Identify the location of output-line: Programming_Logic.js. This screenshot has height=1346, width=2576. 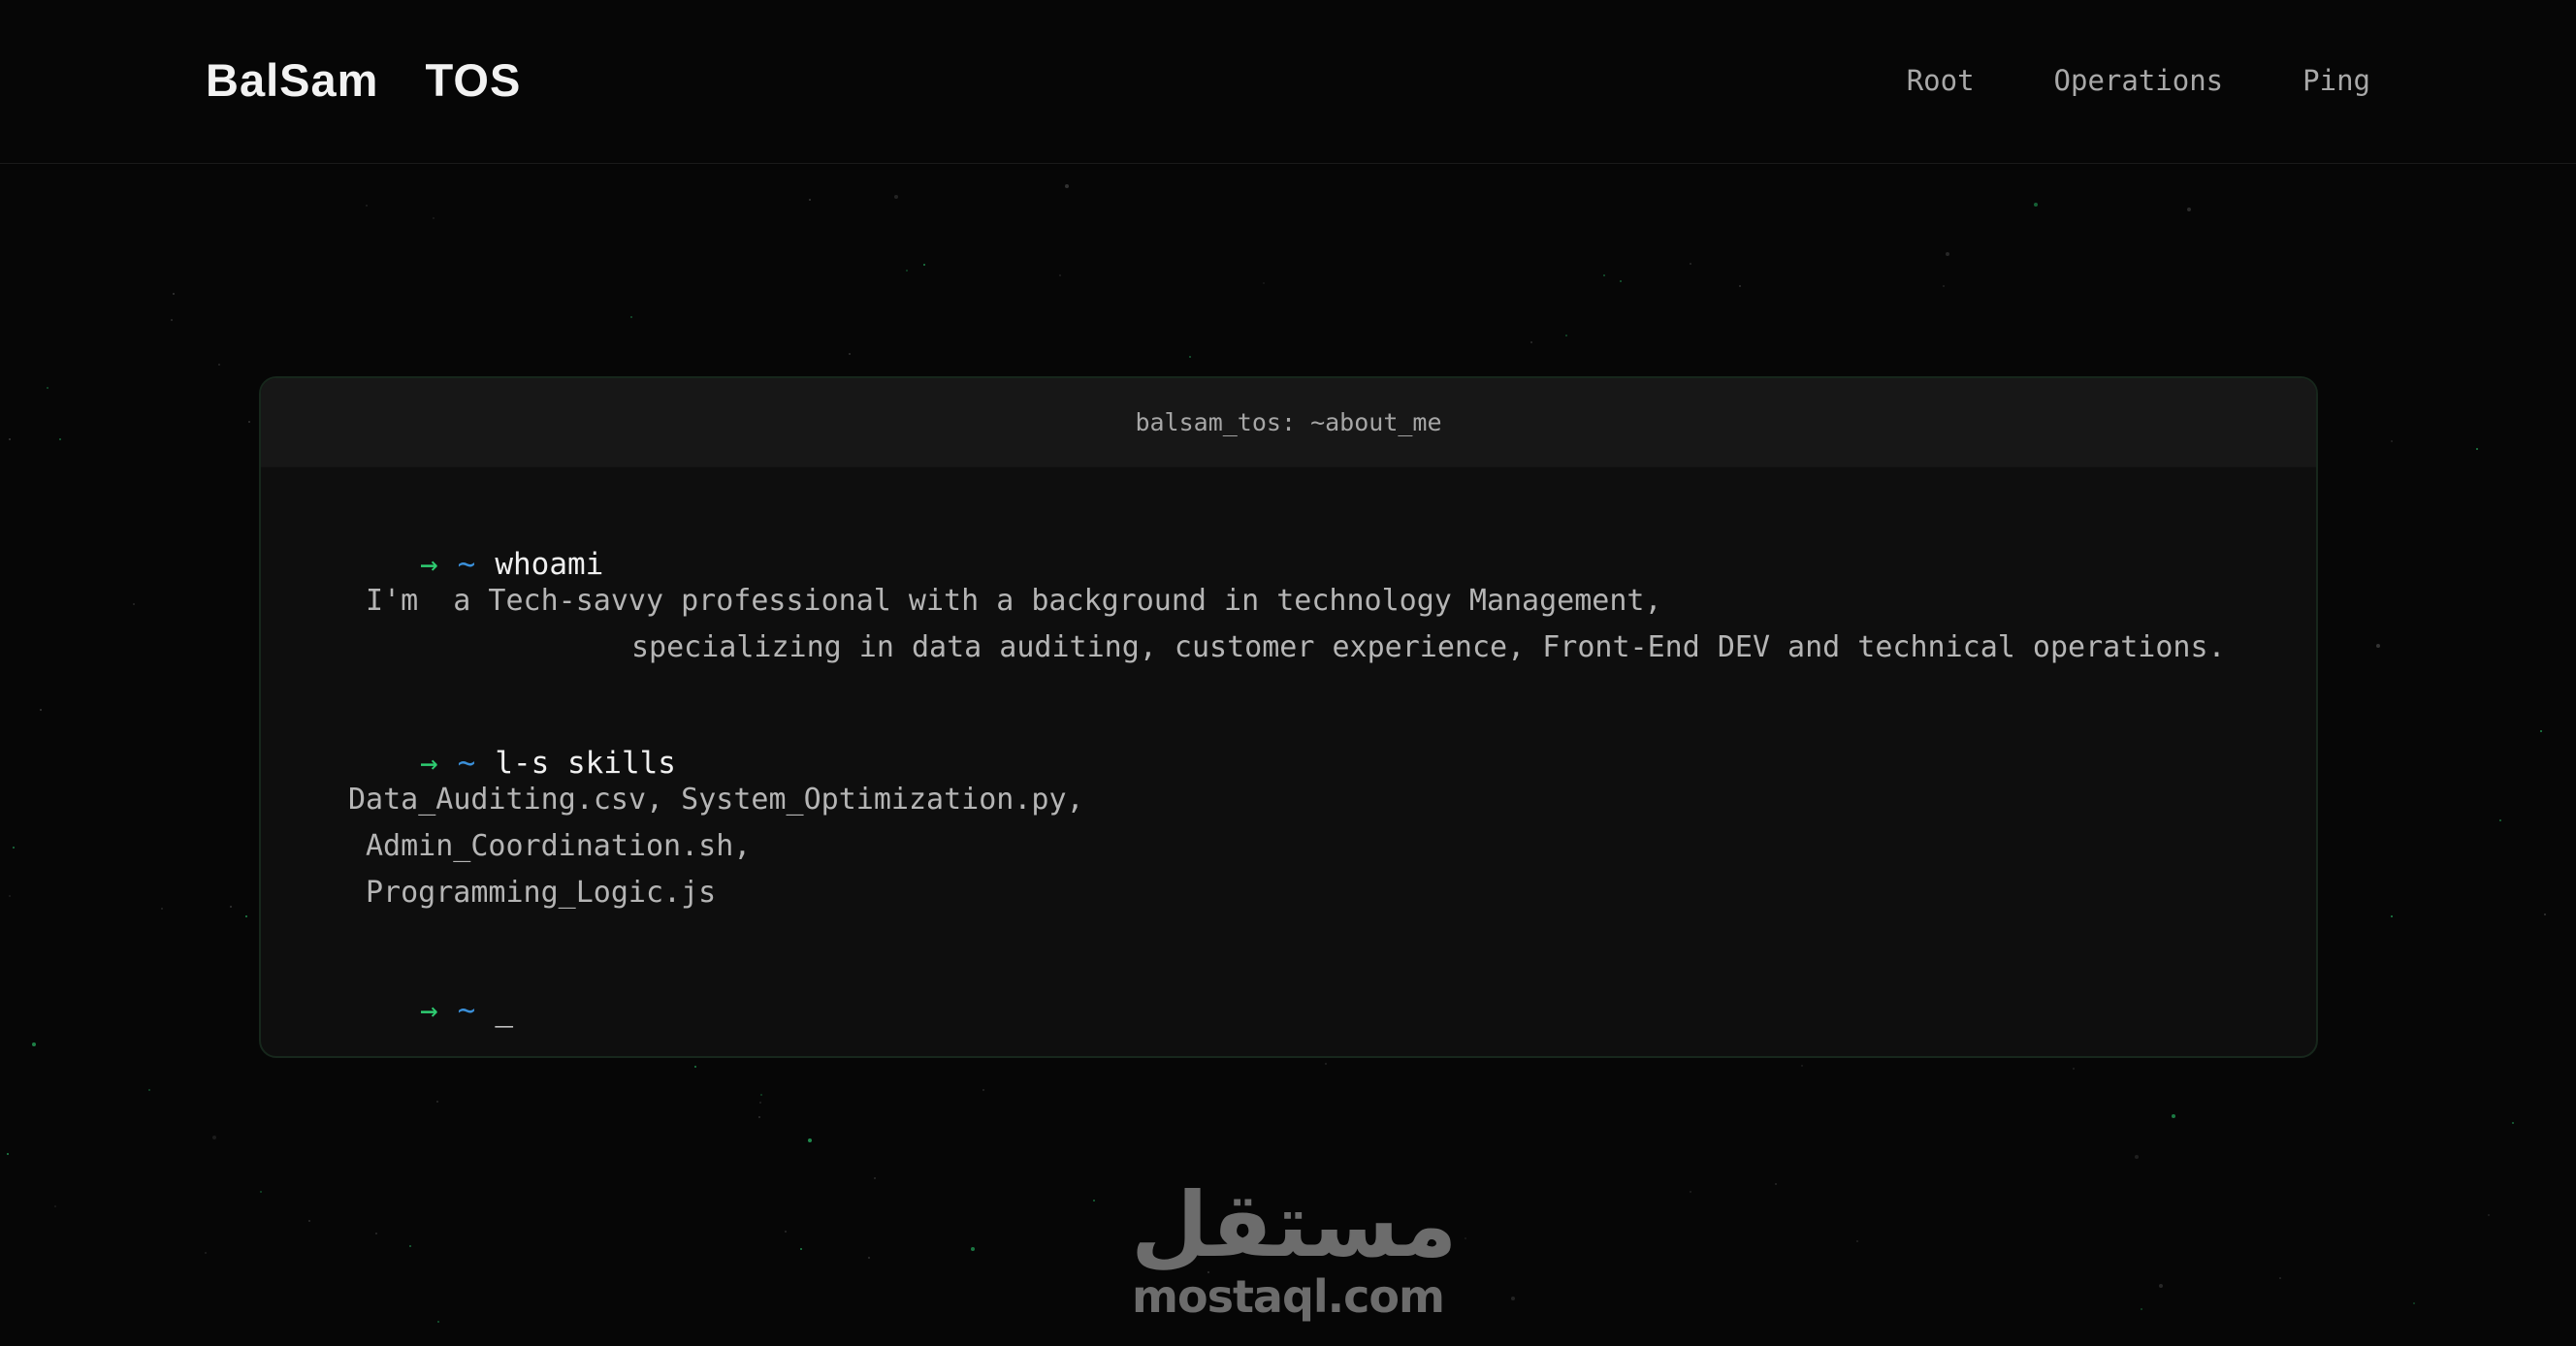
(541, 893).